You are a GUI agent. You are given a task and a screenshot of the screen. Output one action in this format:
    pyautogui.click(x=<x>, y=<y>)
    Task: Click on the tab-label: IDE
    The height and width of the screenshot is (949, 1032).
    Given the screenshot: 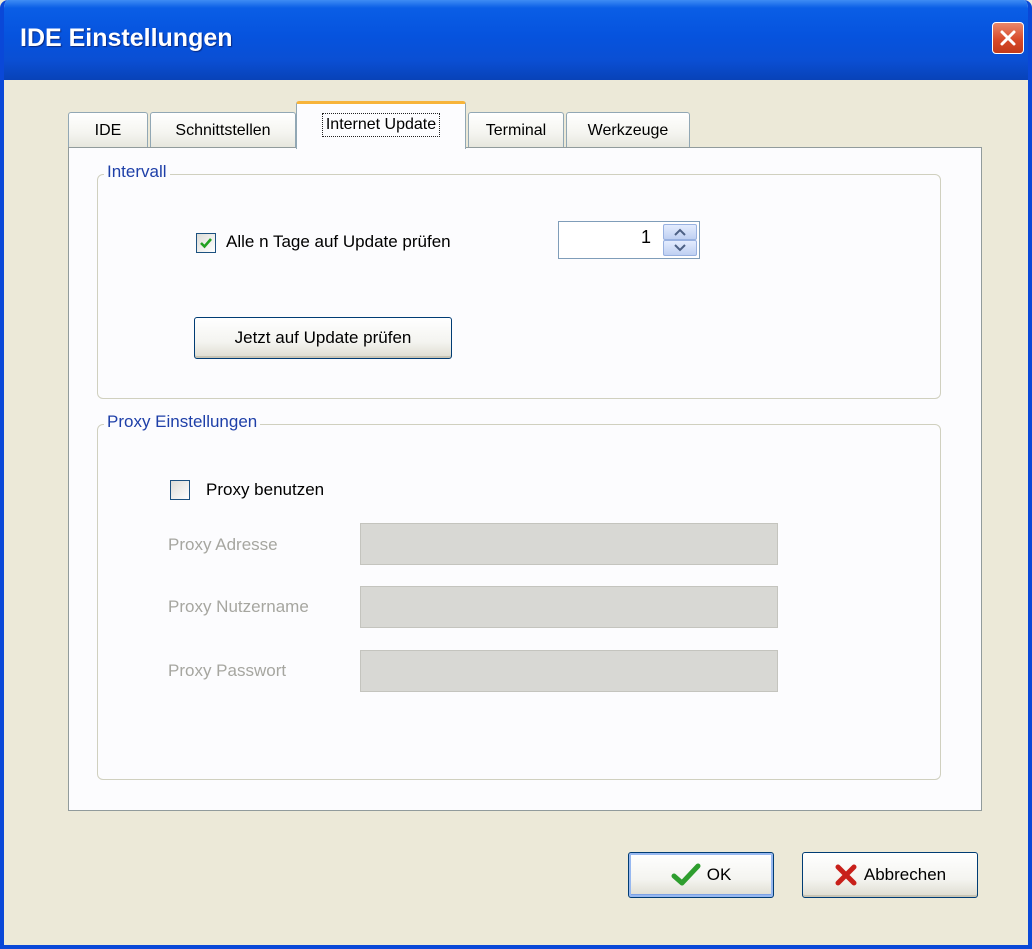 What is the action you would take?
    pyautogui.click(x=108, y=130)
    